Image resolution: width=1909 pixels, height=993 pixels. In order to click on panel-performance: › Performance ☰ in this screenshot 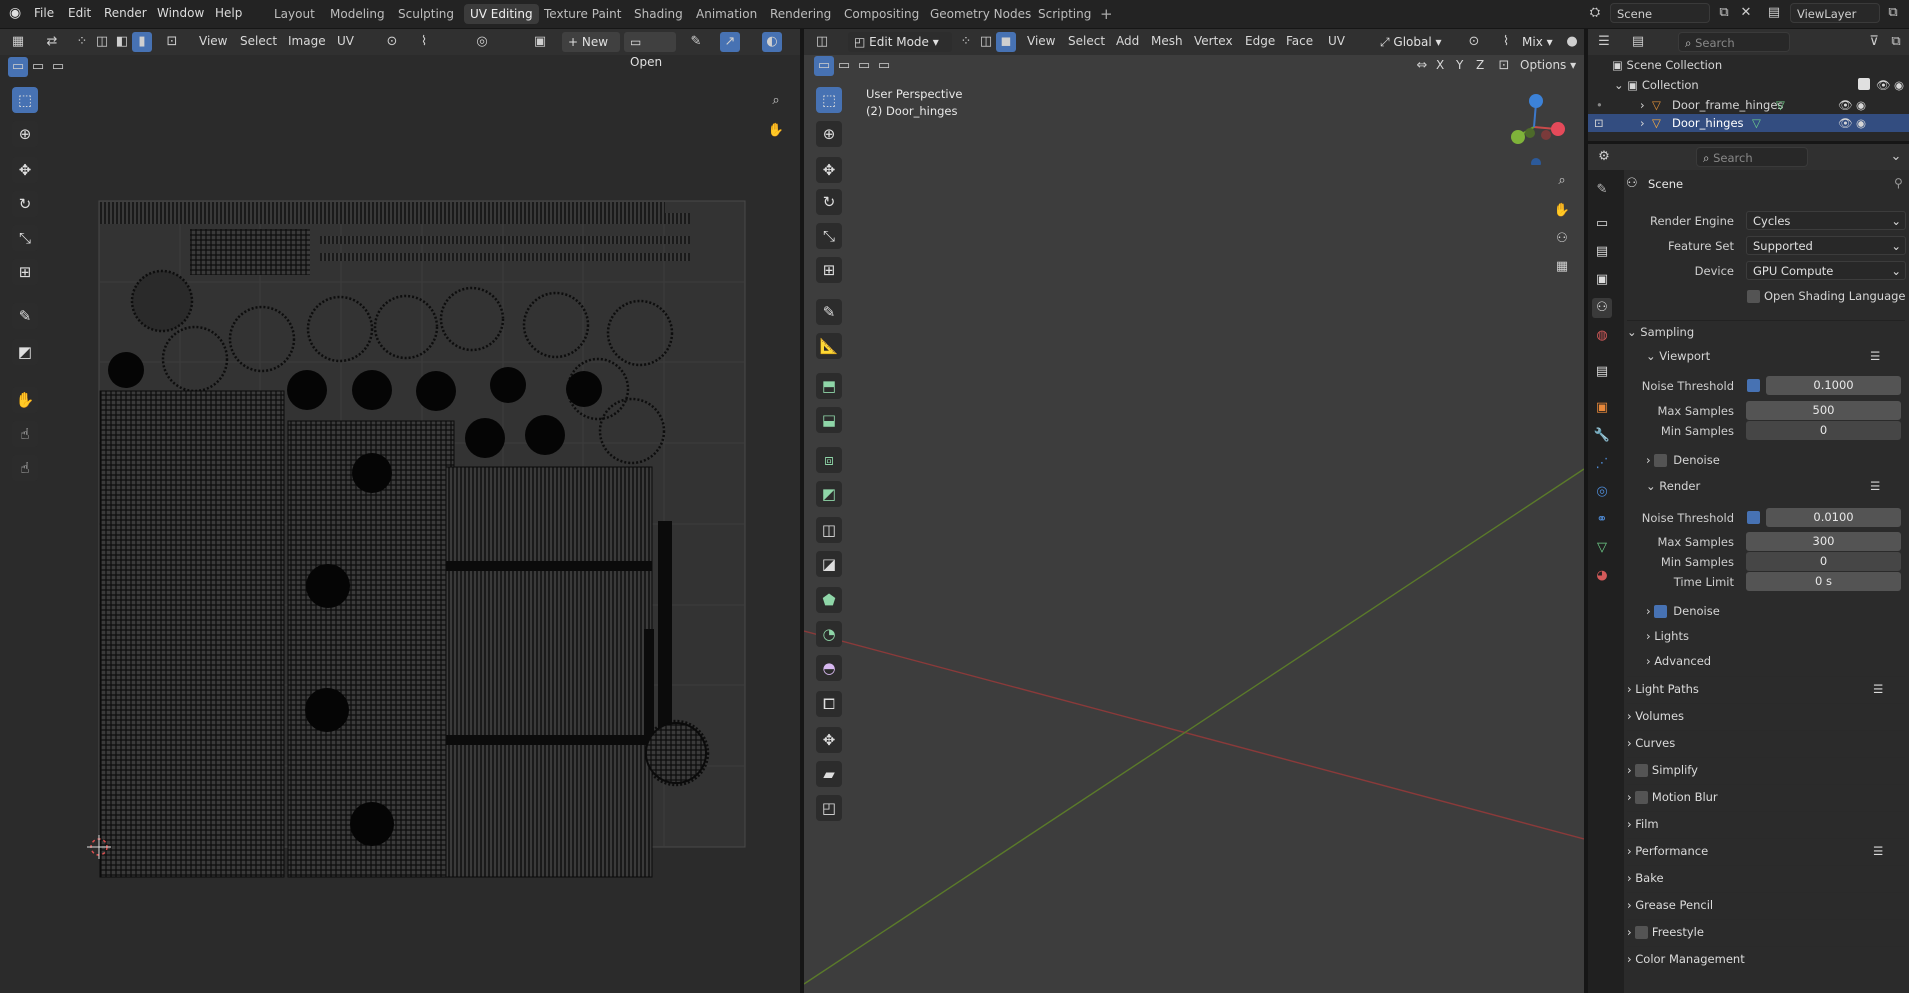, I will do `click(1766, 850)`.